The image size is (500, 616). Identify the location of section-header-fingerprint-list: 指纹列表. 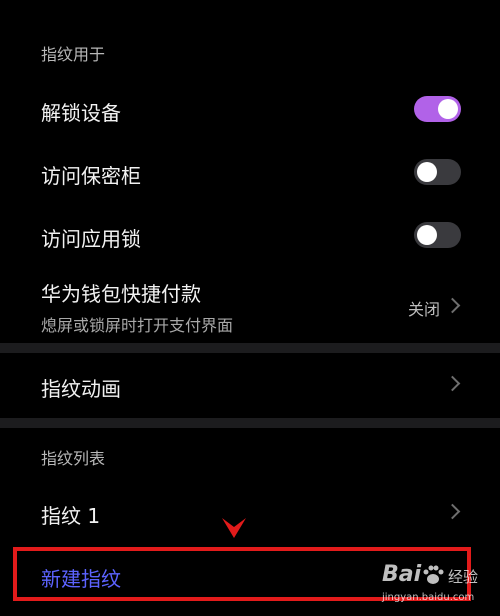
(73, 458).